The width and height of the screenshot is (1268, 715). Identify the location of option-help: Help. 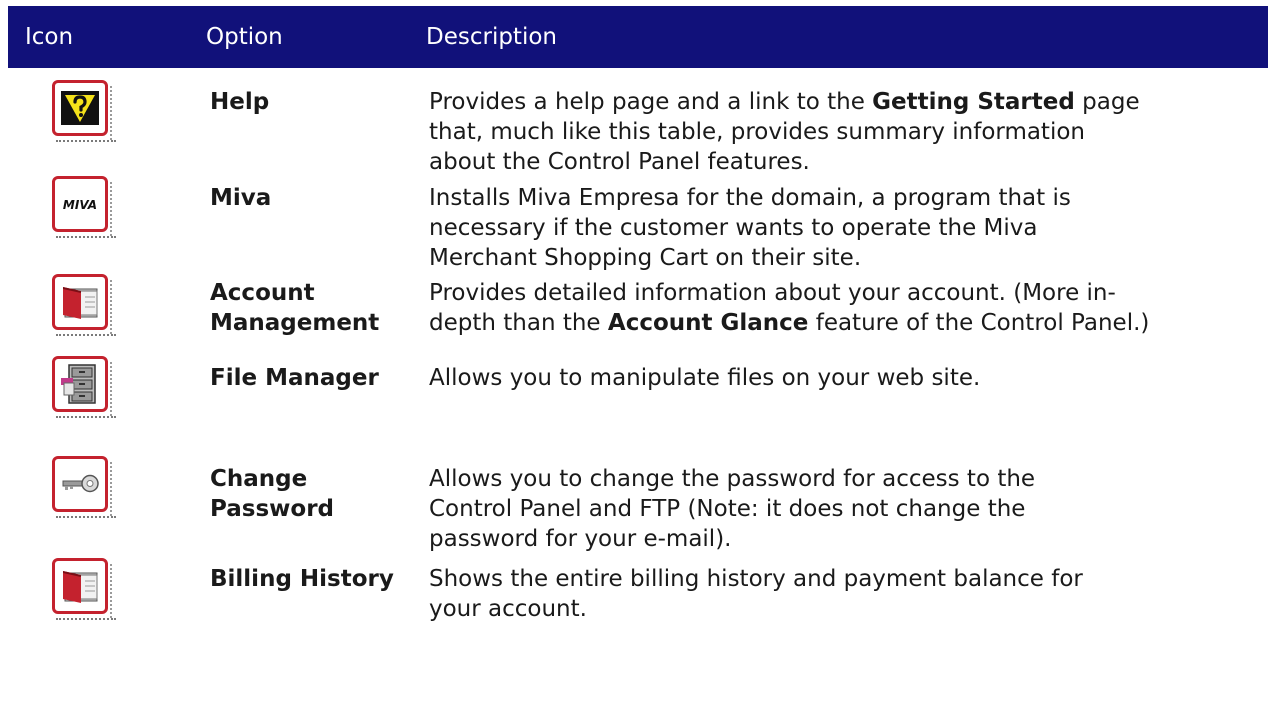
(315, 102).